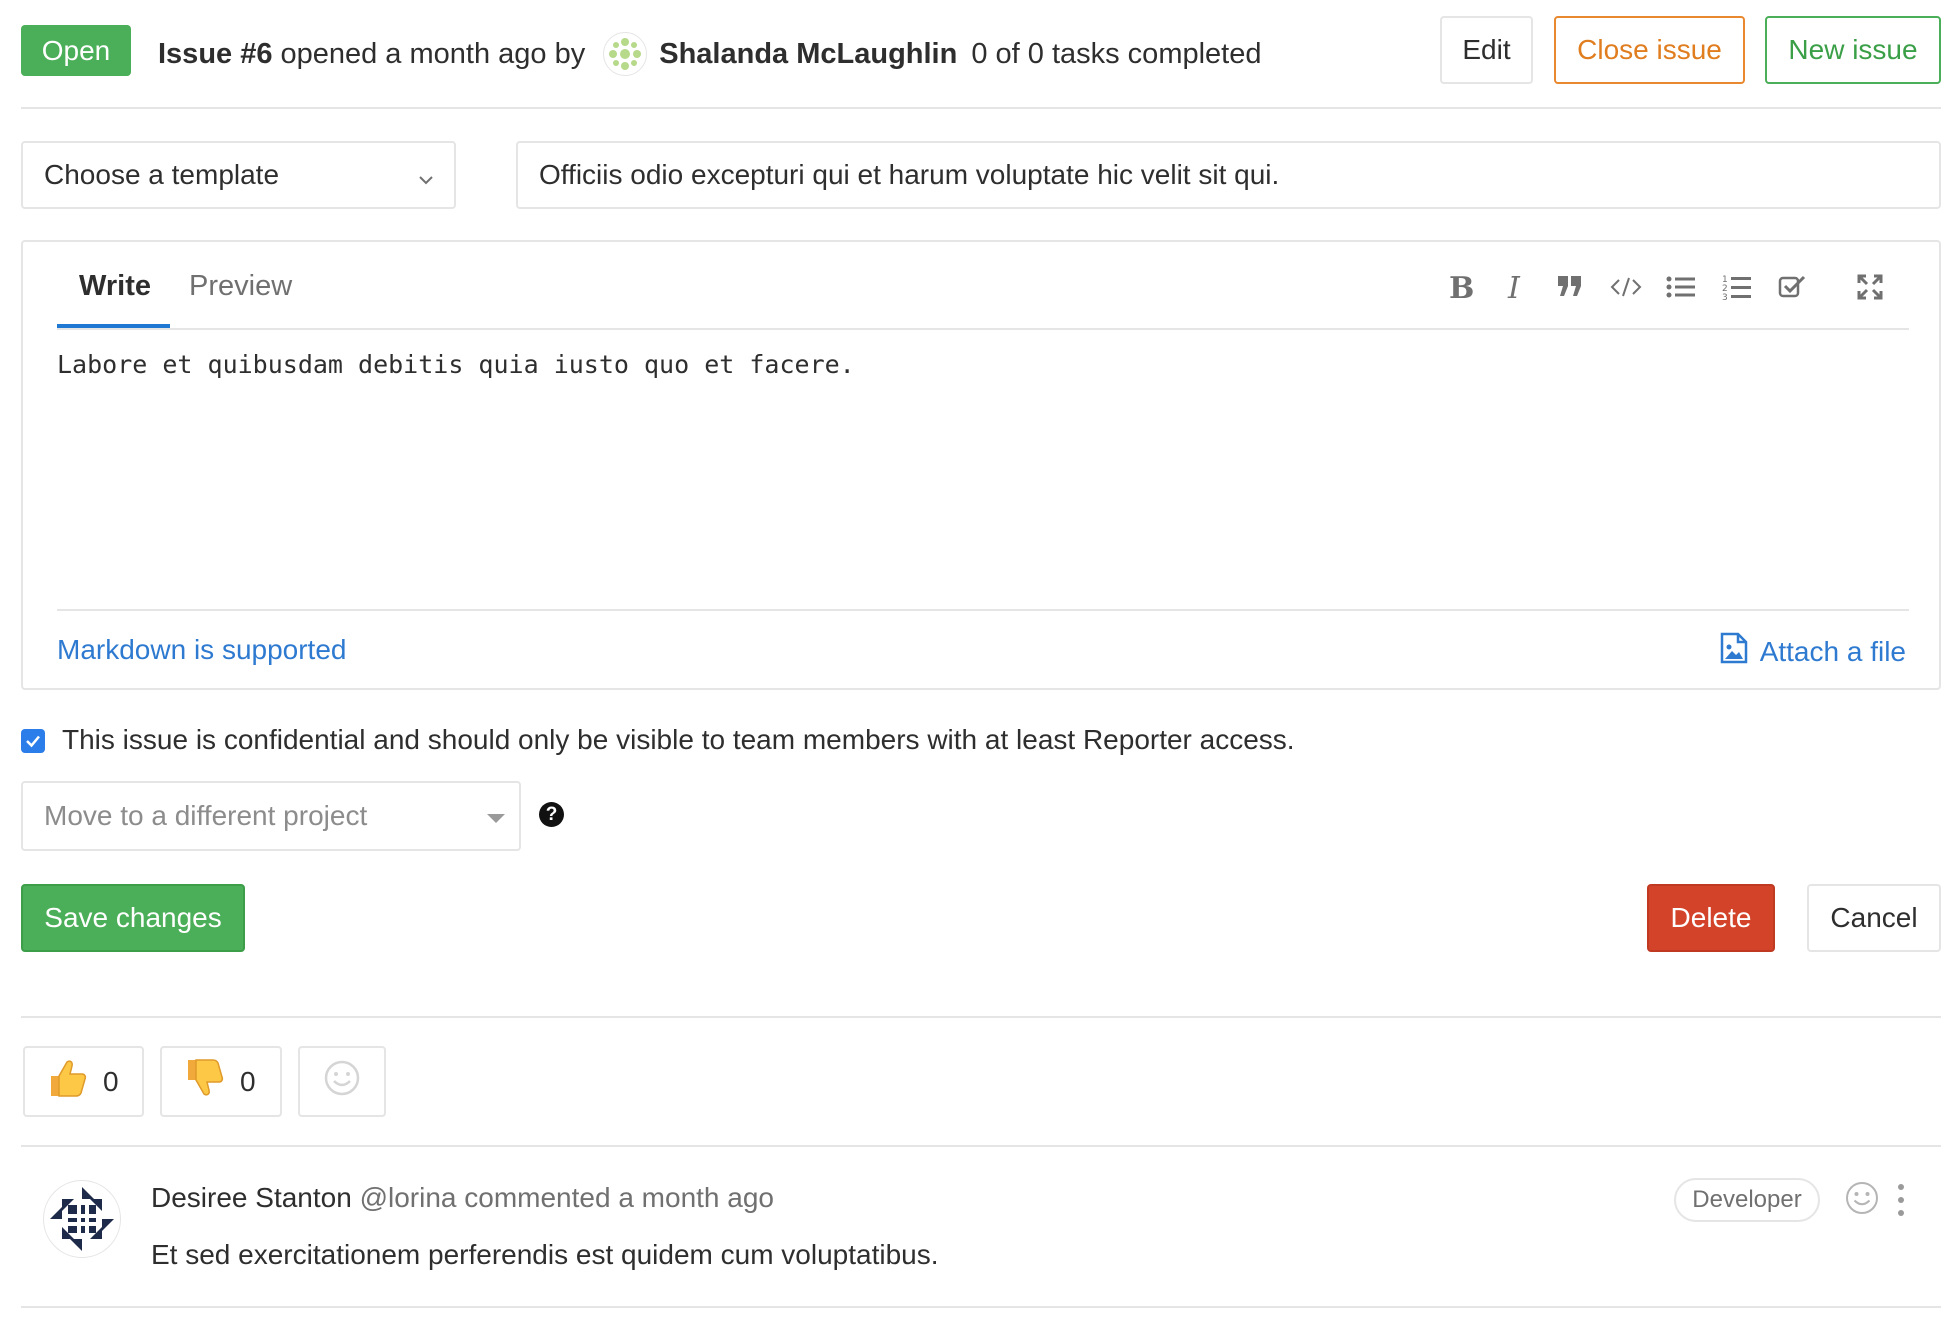 The image size is (1956, 1326). What do you see at coordinates (201, 650) in the screenshot?
I see `markdown-help-link: Markdown is supported` at bounding box center [201, 650].